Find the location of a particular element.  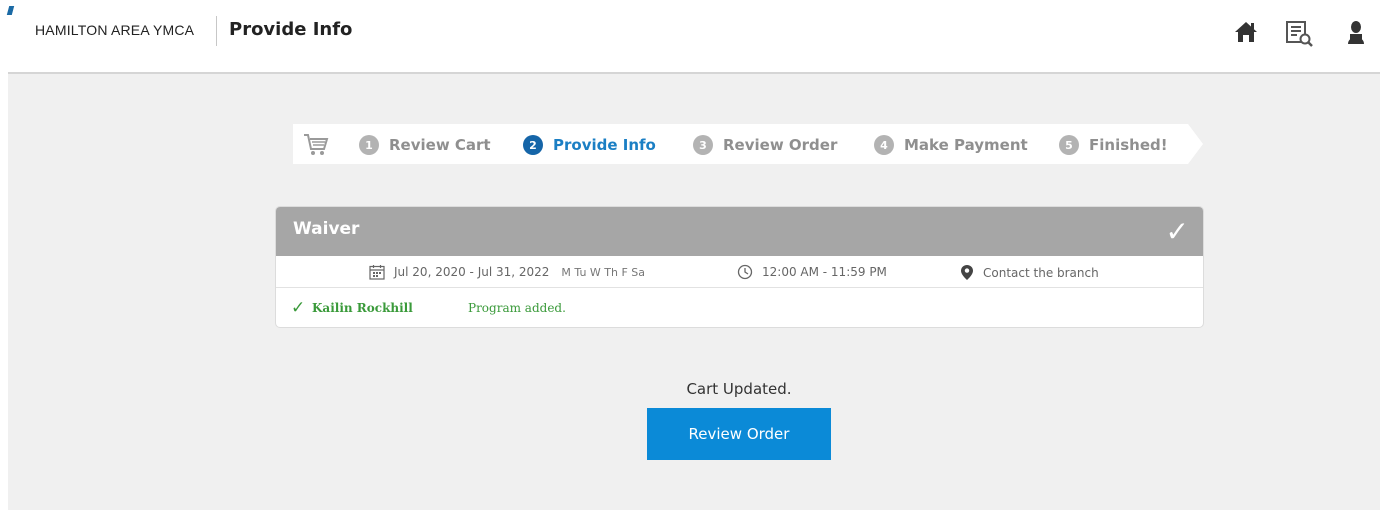

cart-updated-message: Cart Updated. is located at coordinates (739, 389).